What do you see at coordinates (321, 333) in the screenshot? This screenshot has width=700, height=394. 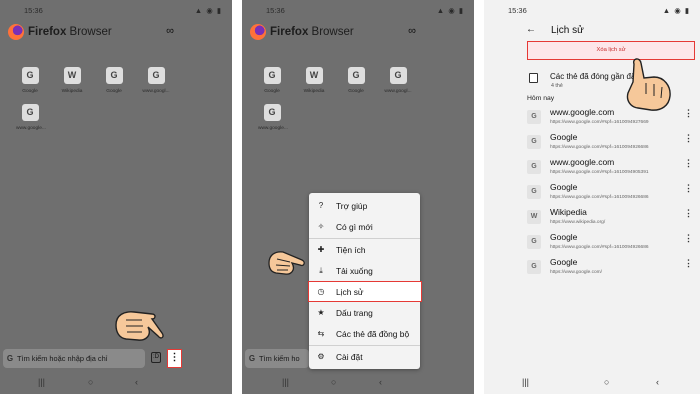 I see `sync-icon: ⇆` at bounding box center [321, 333].